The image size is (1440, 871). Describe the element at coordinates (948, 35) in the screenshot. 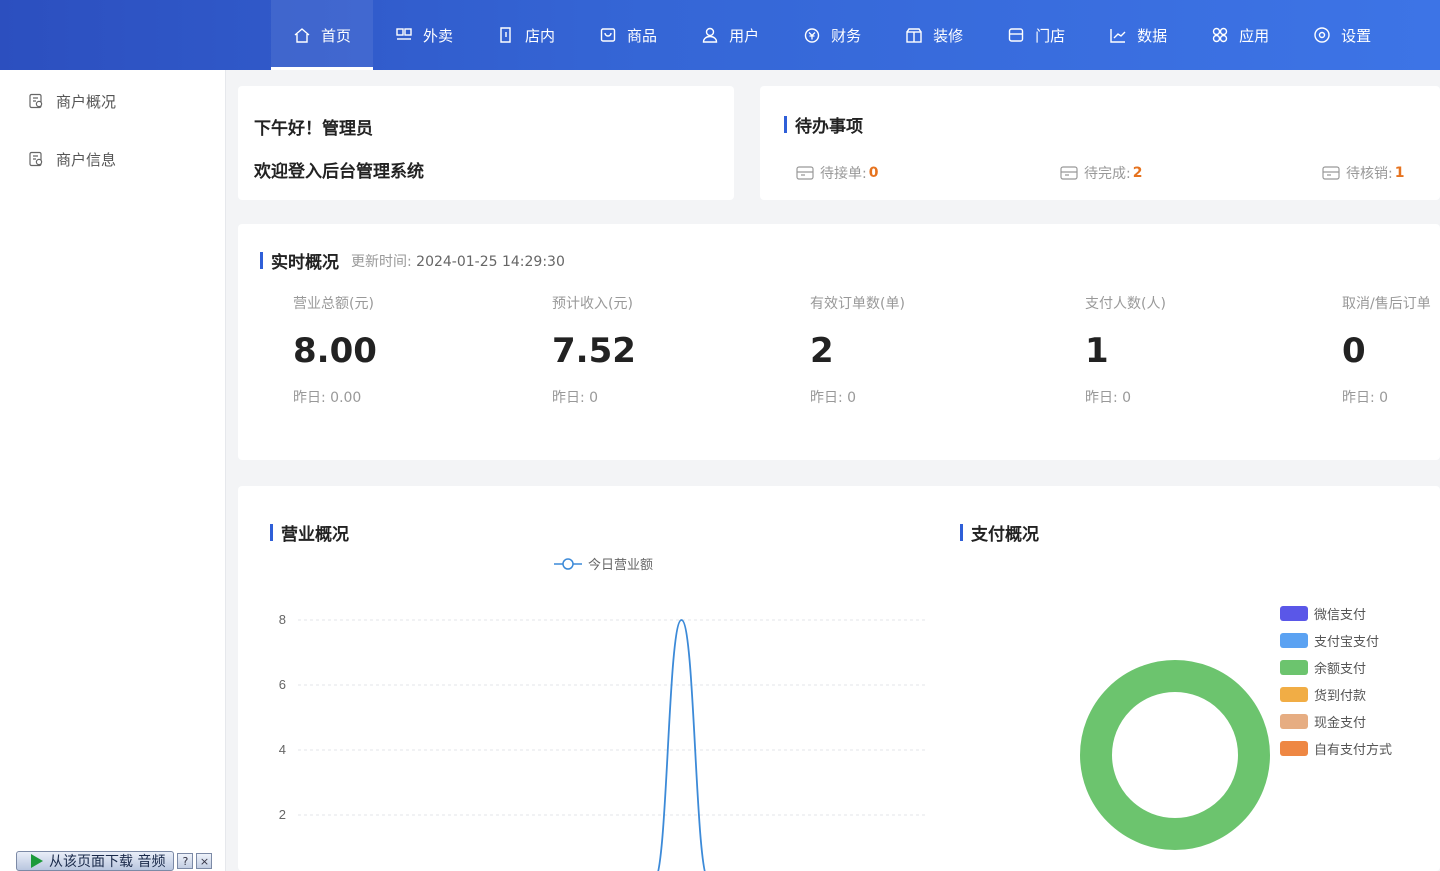

I see `nav-item-label: 装修` at that location.